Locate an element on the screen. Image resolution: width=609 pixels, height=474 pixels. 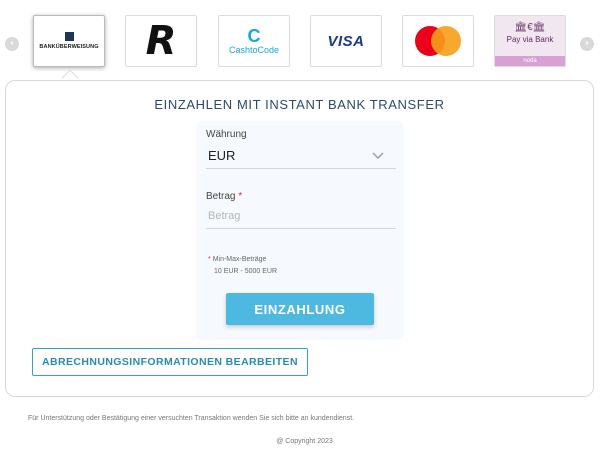
chevron-down-icon is located at coordinates (378, 155).